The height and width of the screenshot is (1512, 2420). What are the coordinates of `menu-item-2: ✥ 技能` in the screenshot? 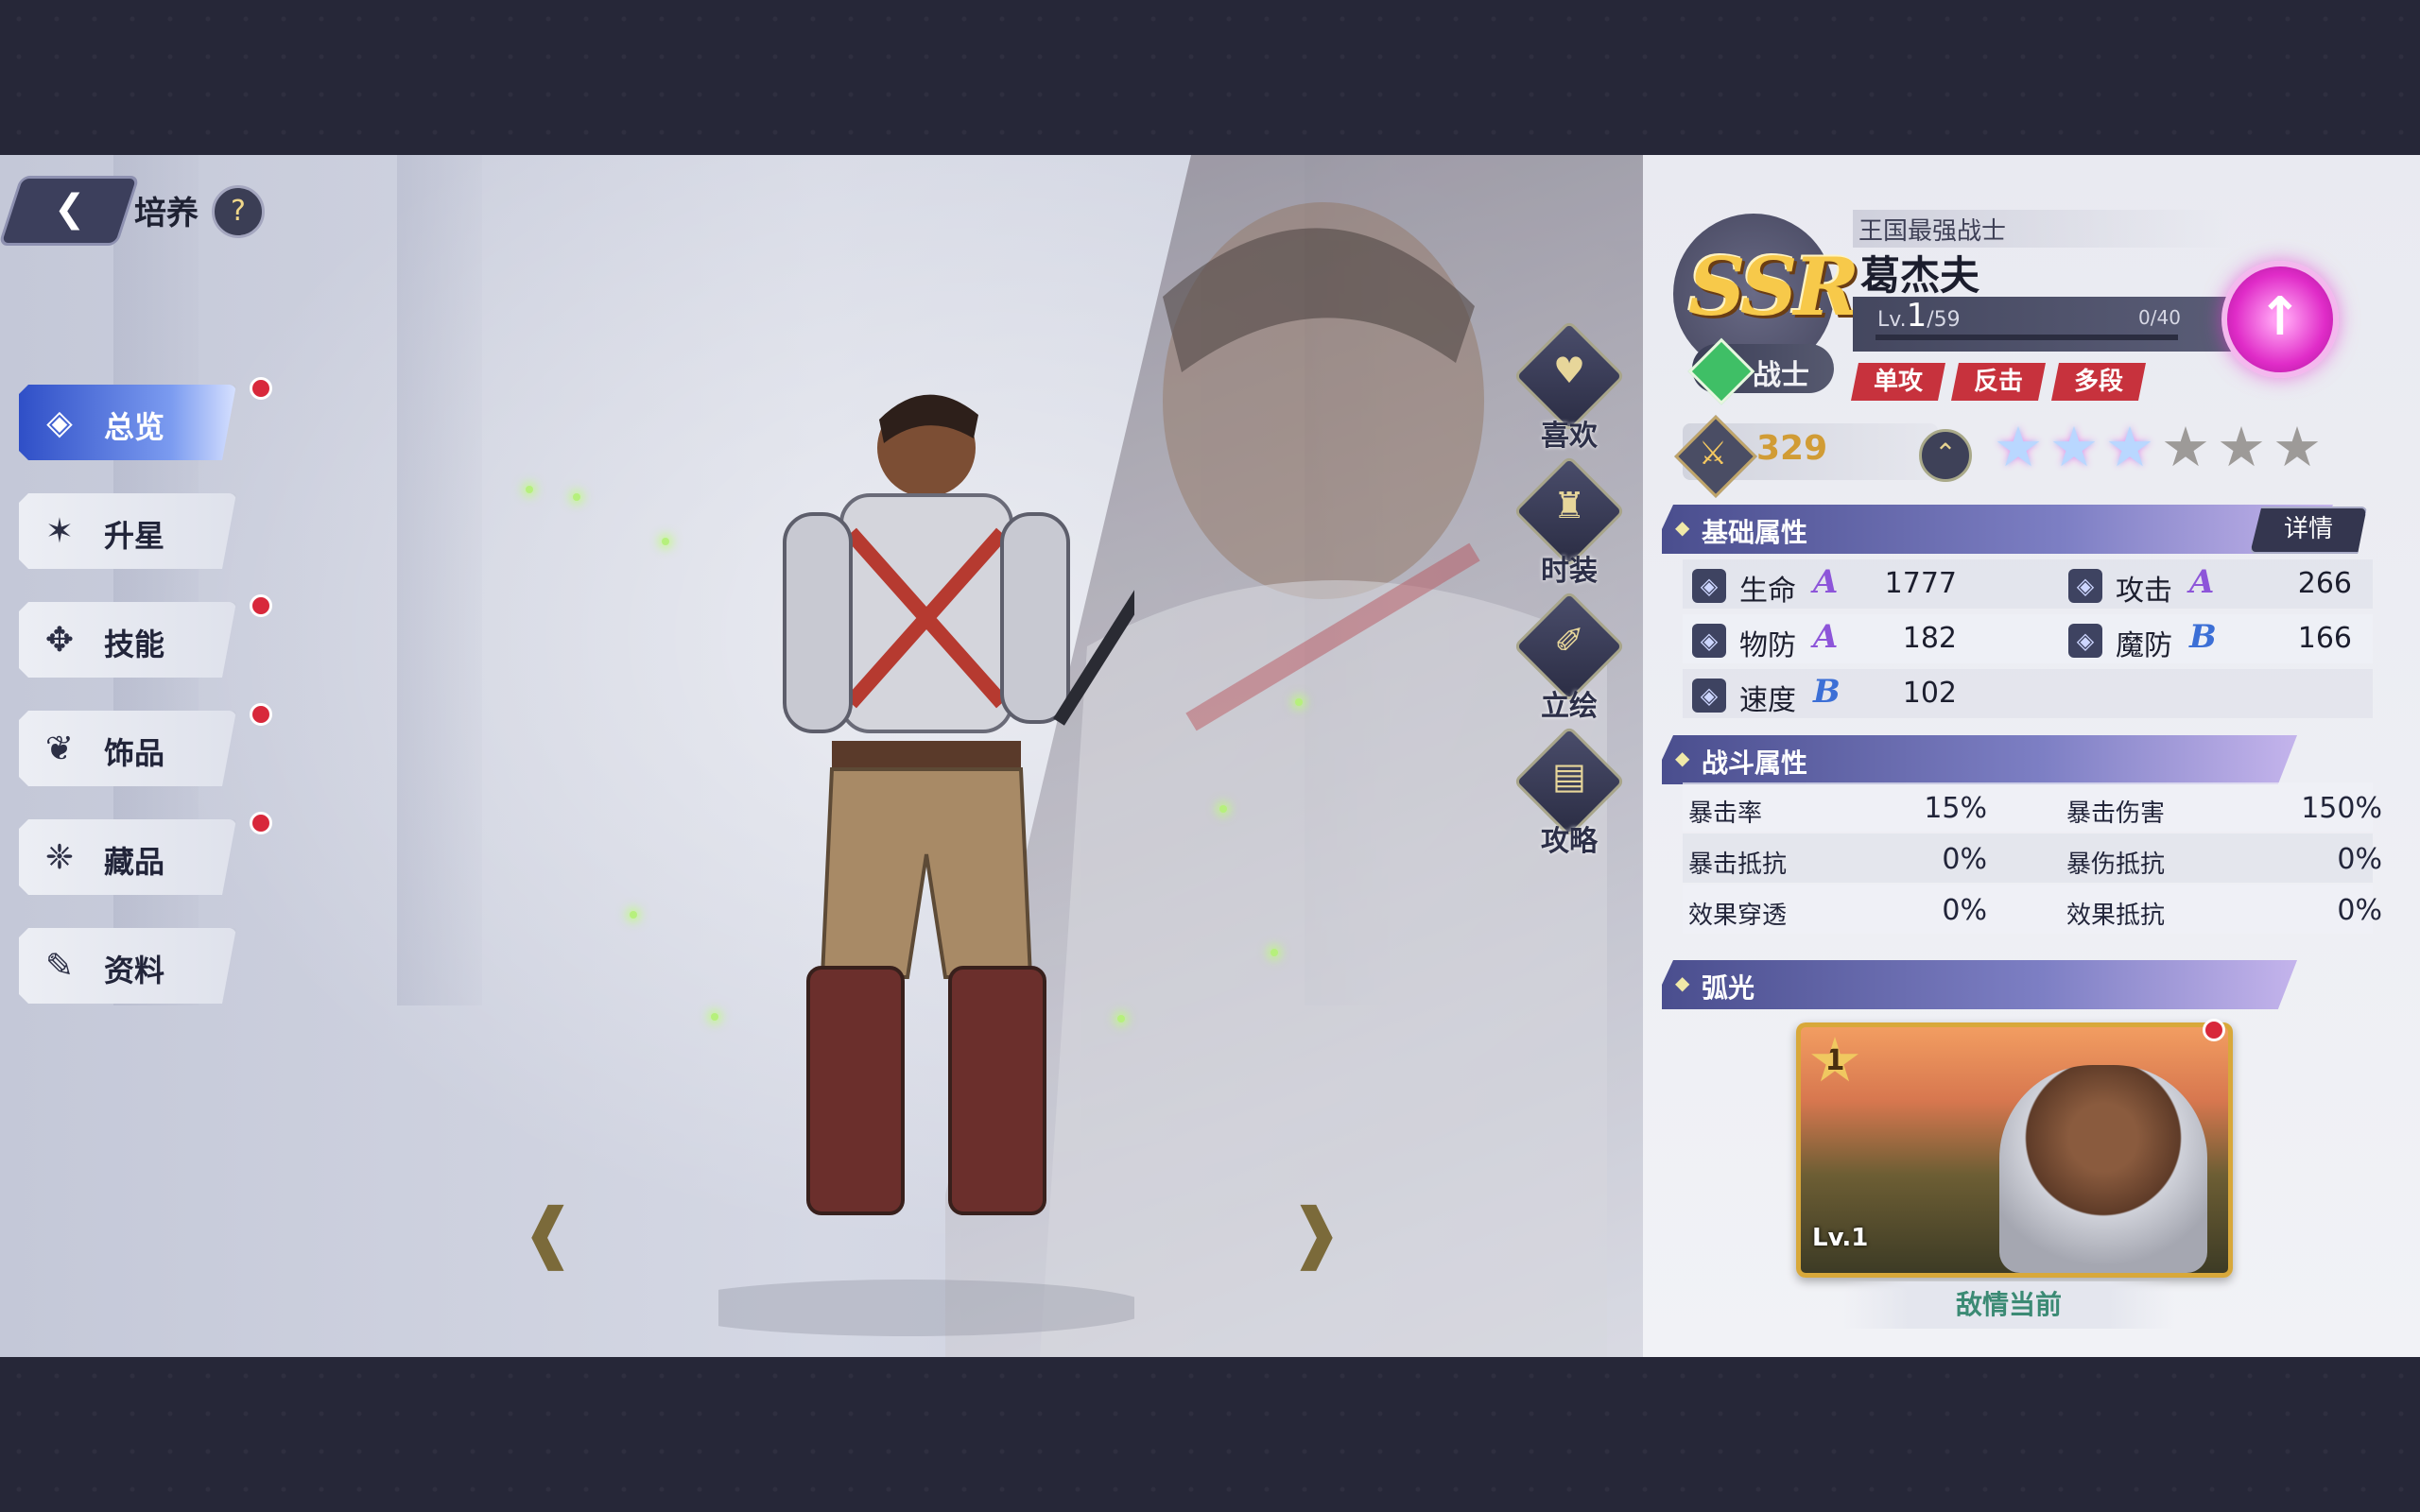 It's located at (127, 640).